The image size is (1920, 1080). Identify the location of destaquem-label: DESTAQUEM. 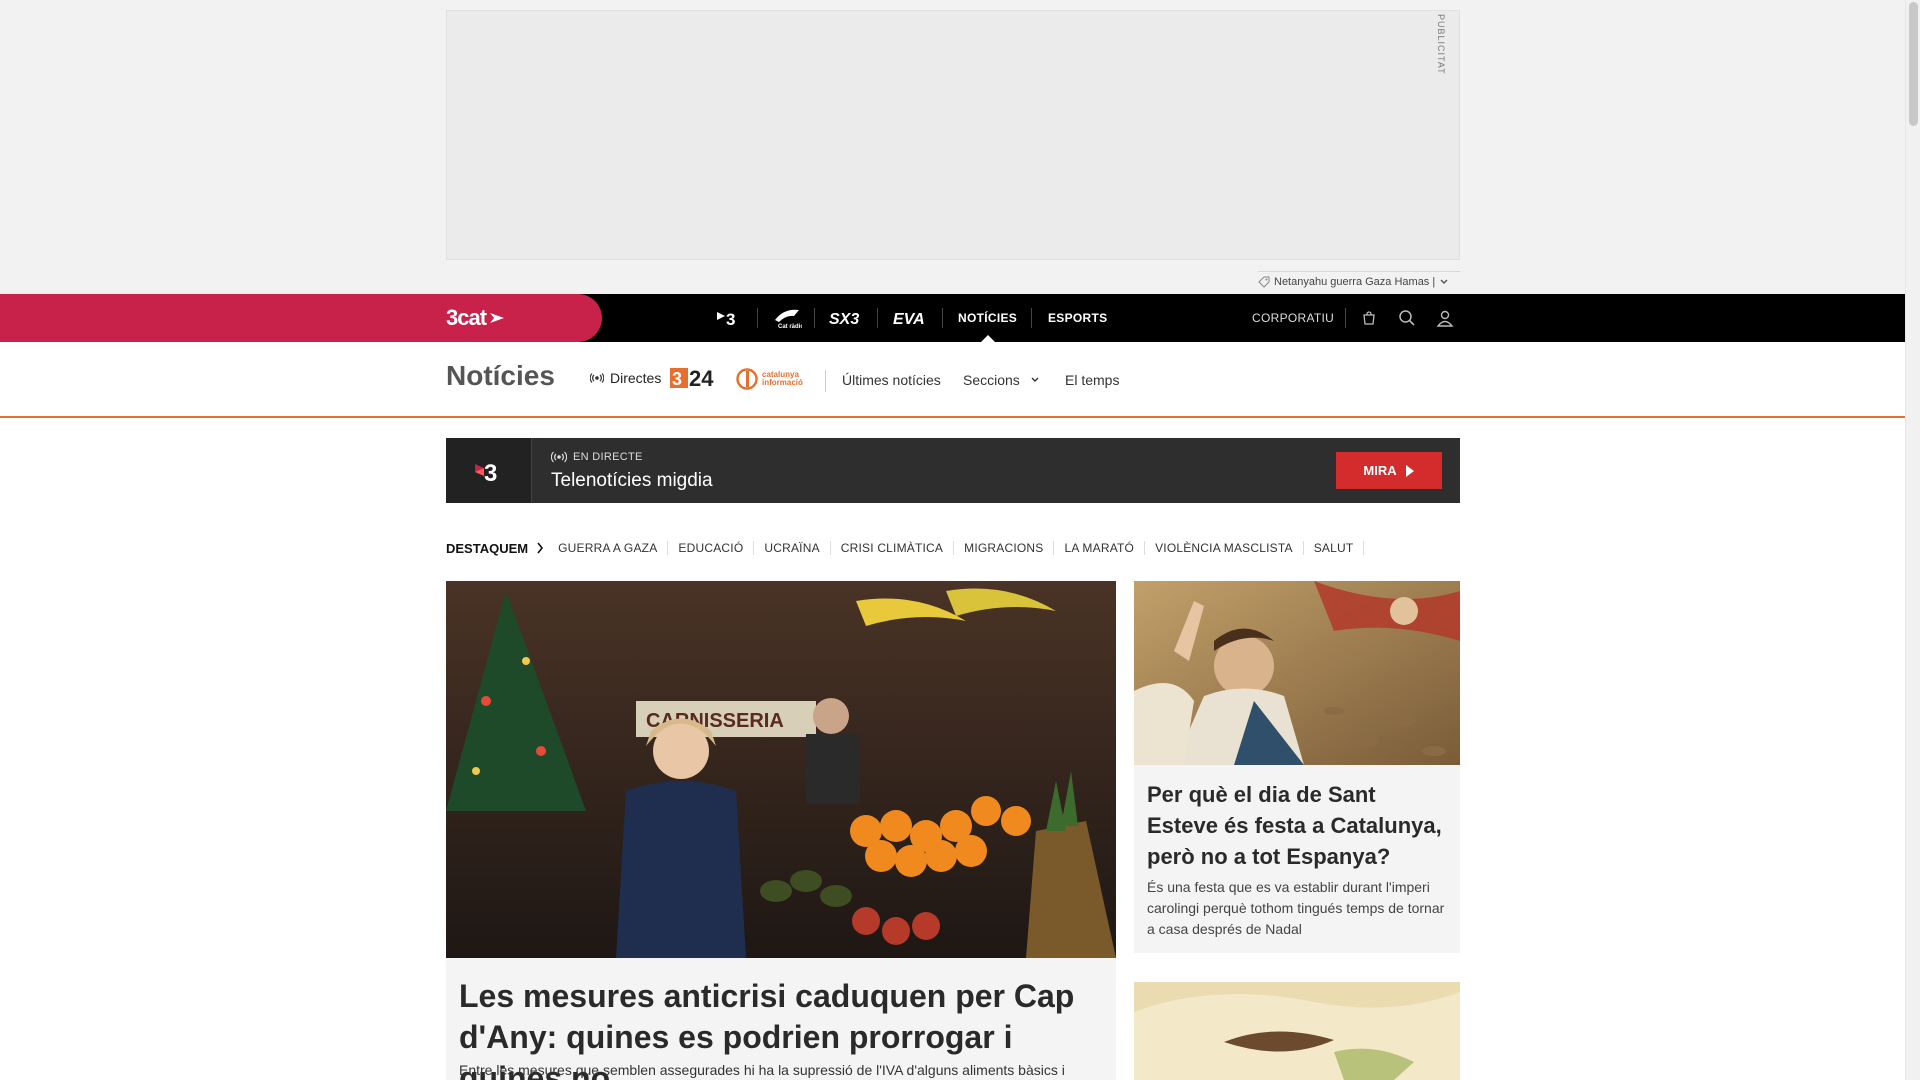
(495, 548).